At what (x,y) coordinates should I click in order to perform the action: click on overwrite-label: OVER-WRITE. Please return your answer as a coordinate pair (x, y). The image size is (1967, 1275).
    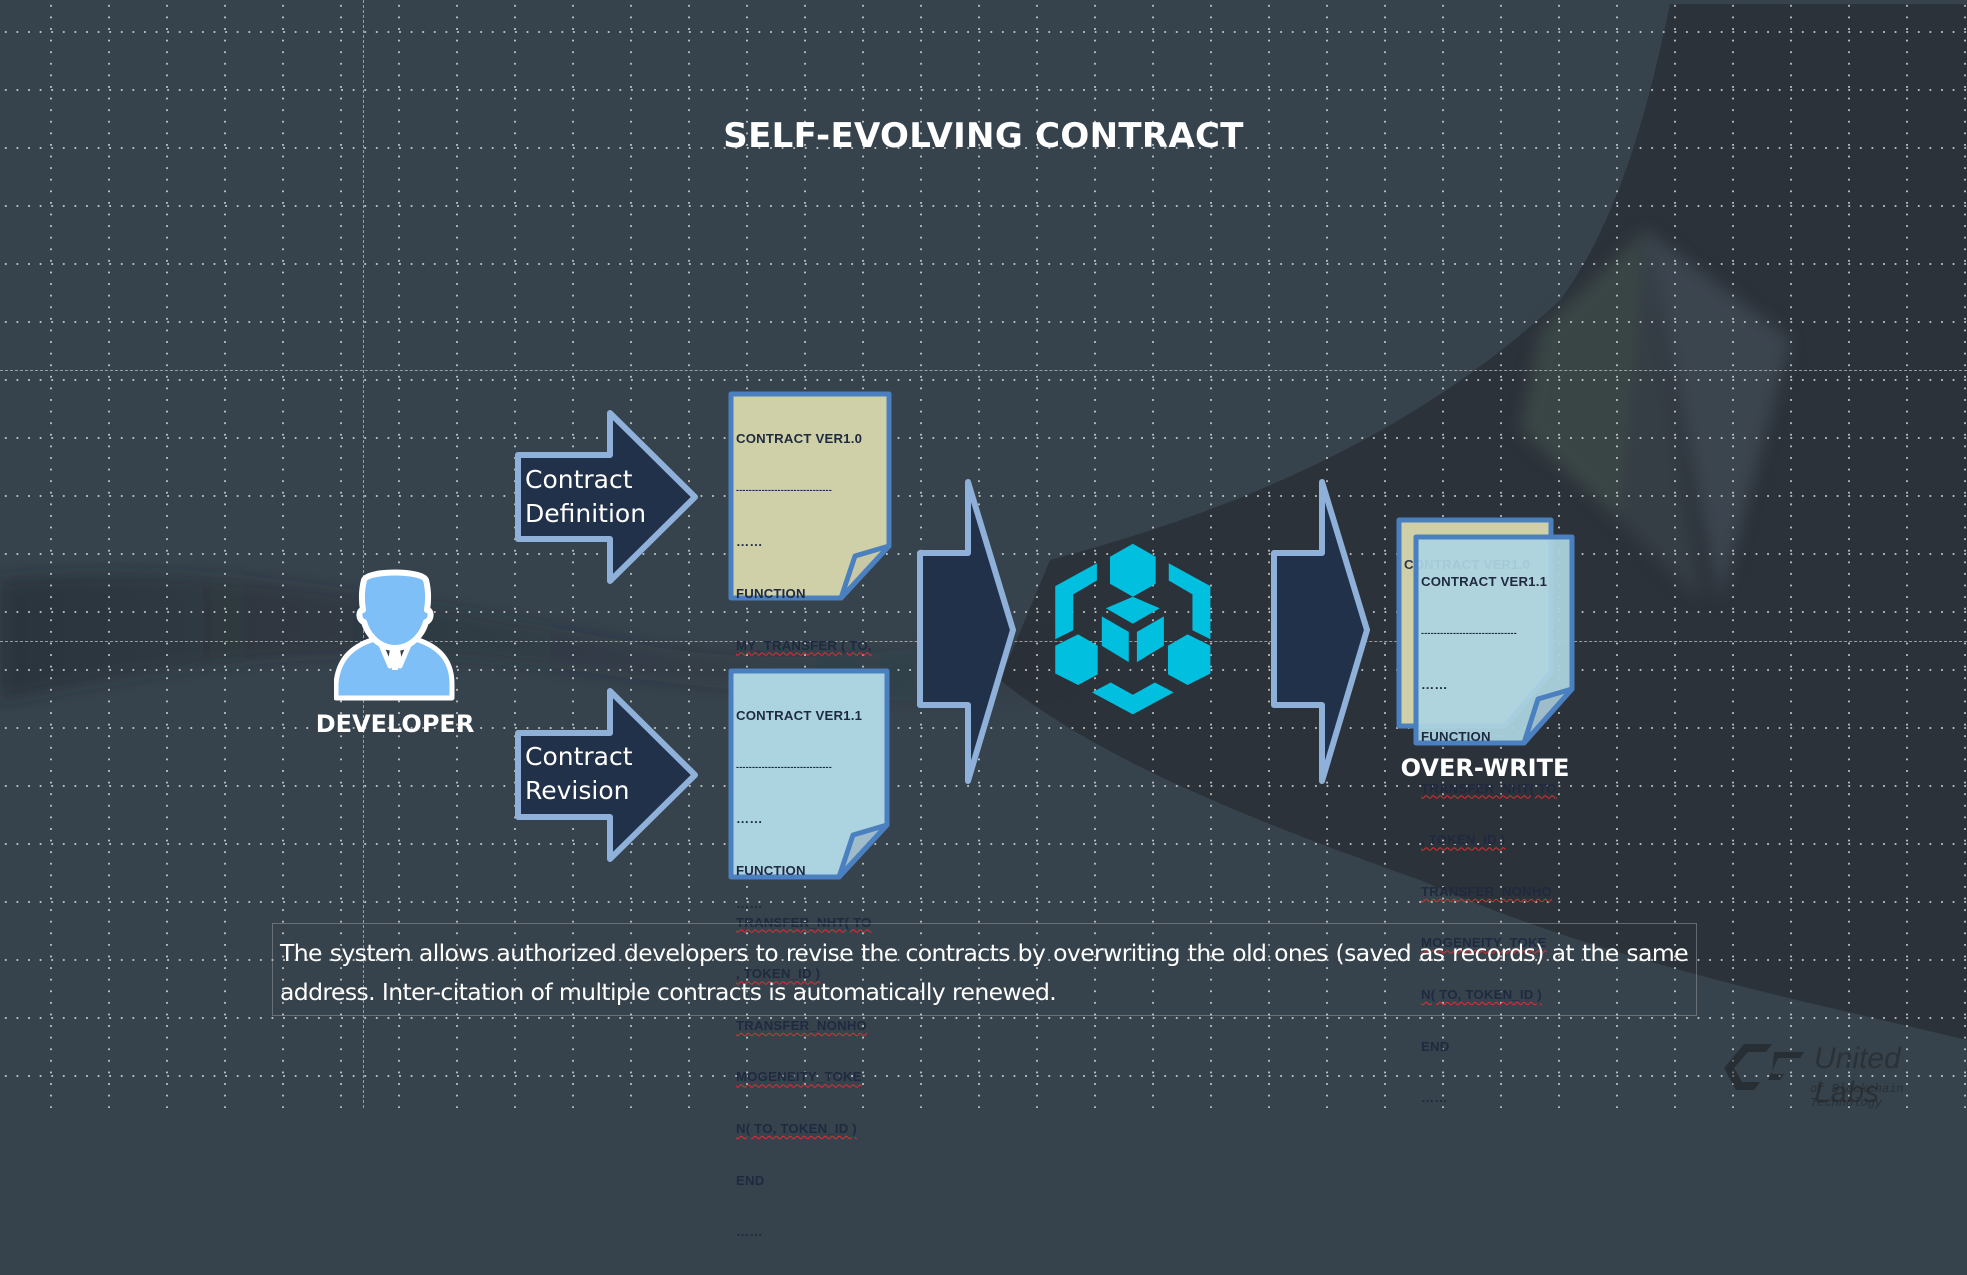
    Looking at the image, I should click on (1485, 768).